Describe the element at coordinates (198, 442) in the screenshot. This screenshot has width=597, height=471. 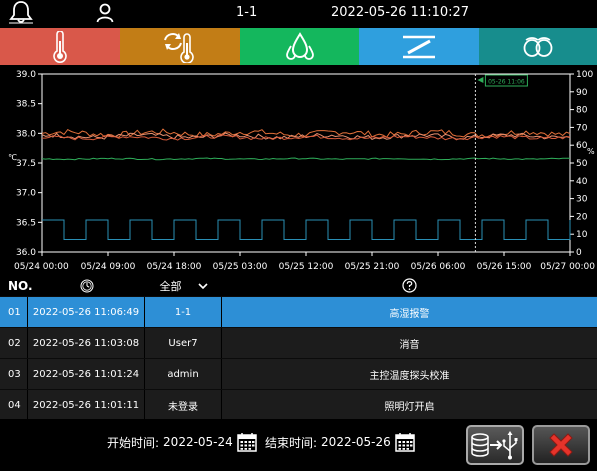
I see `start-date-value: 2022-05-24` at that location.